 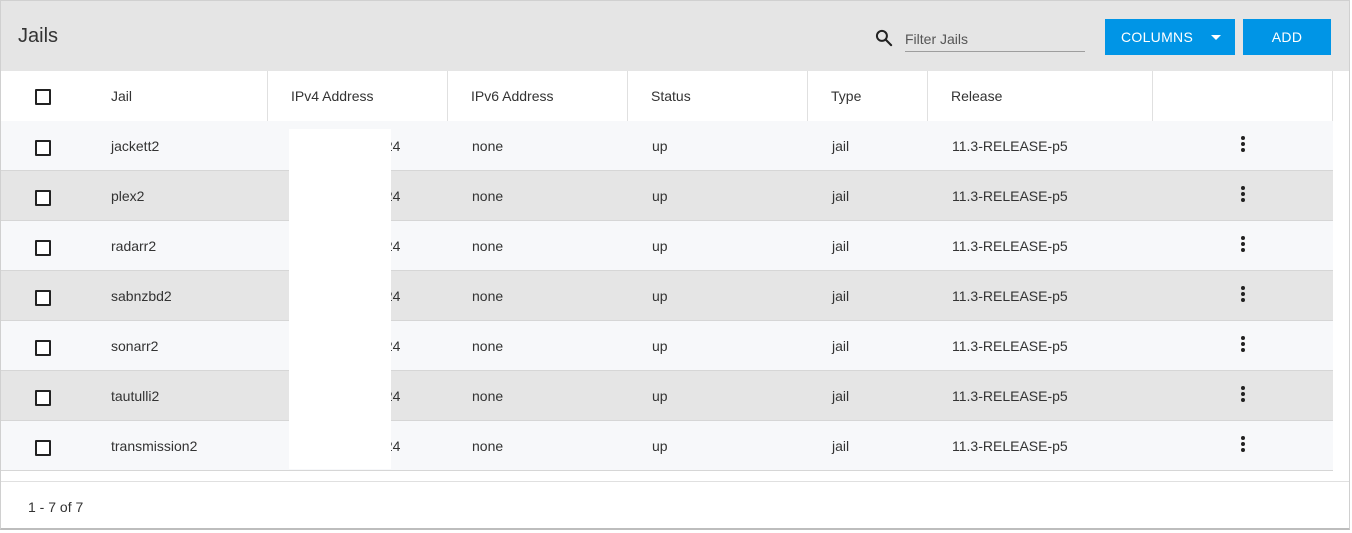 I want to click on columns-button: COLUMNS, so click(x=1170, y=37).